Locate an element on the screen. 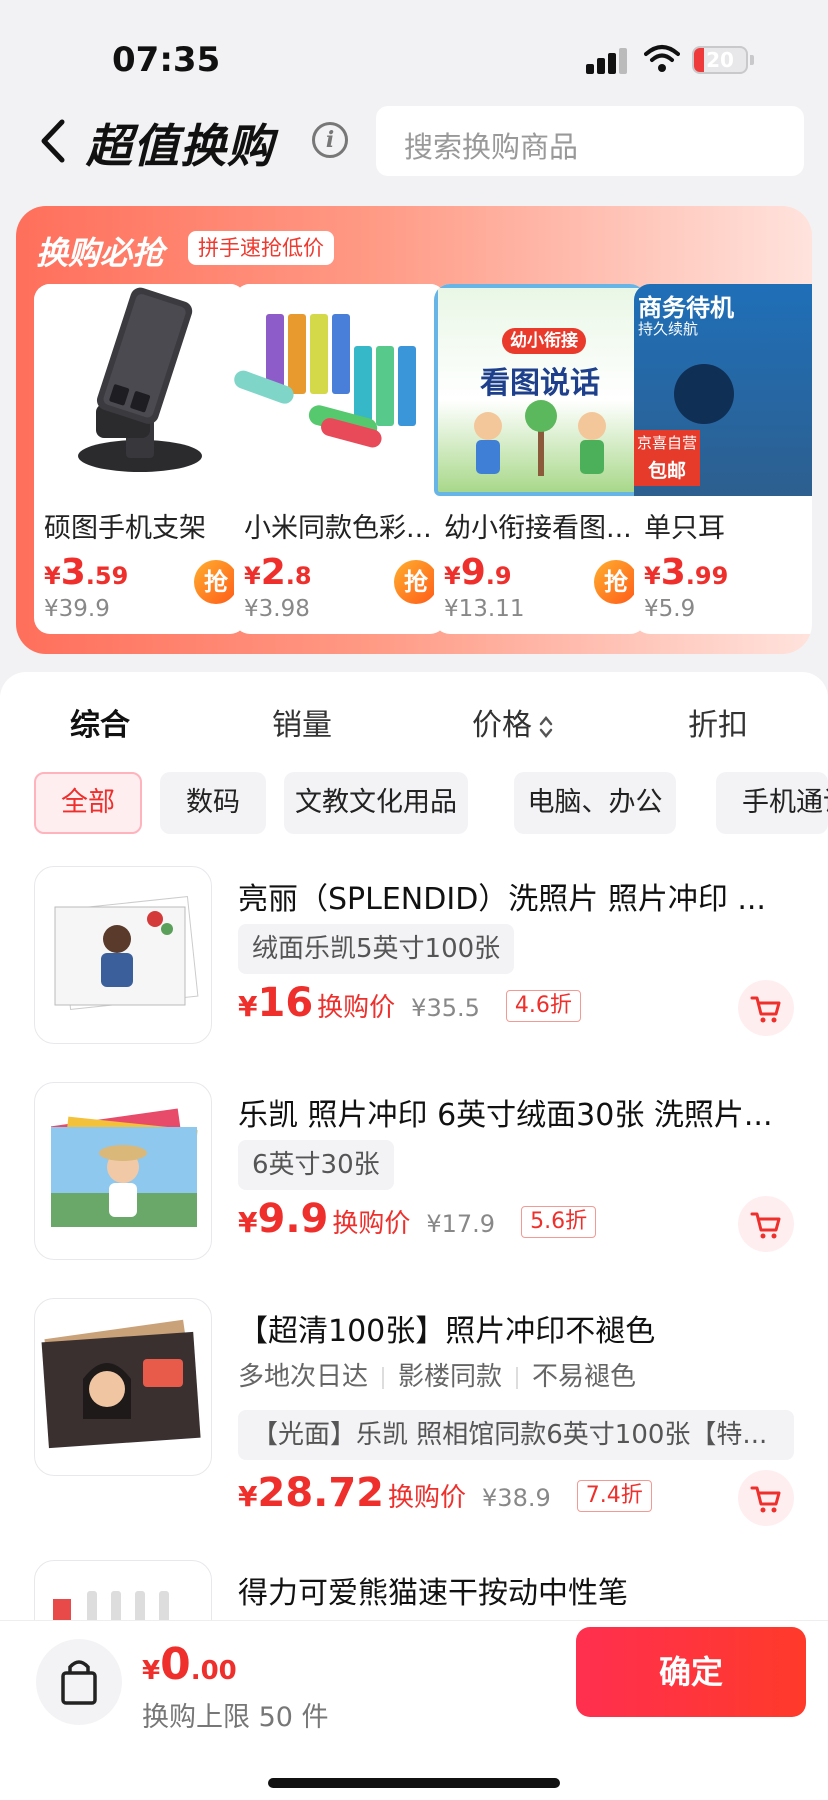 This screenshot has width=828, height=1800. product-spec: 6英寸30张 is located at coordinates (316, 1165).